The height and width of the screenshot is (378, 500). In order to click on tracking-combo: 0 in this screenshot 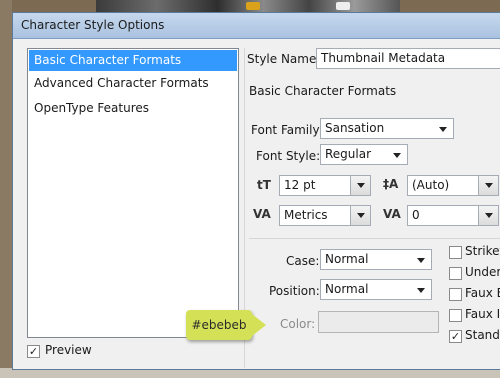, I will do `click(453, 215)`.